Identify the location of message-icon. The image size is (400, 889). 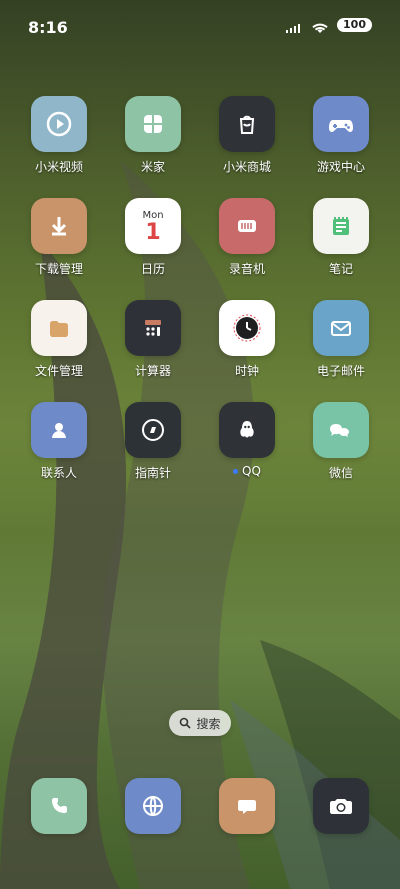
(247, 806).